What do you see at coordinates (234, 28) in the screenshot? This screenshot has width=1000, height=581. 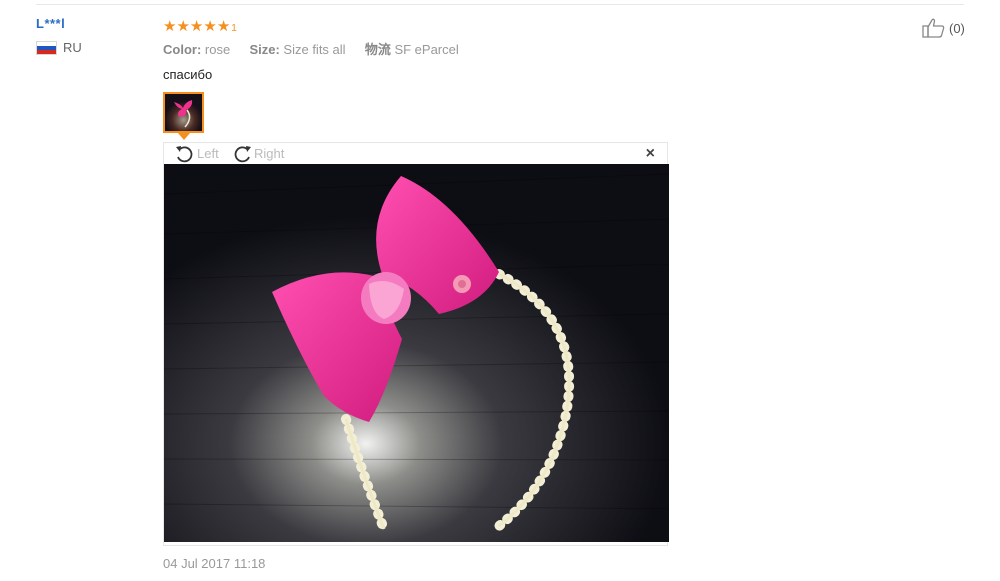 I see `rating-suffix: 1` at bounding box center [234, 28].